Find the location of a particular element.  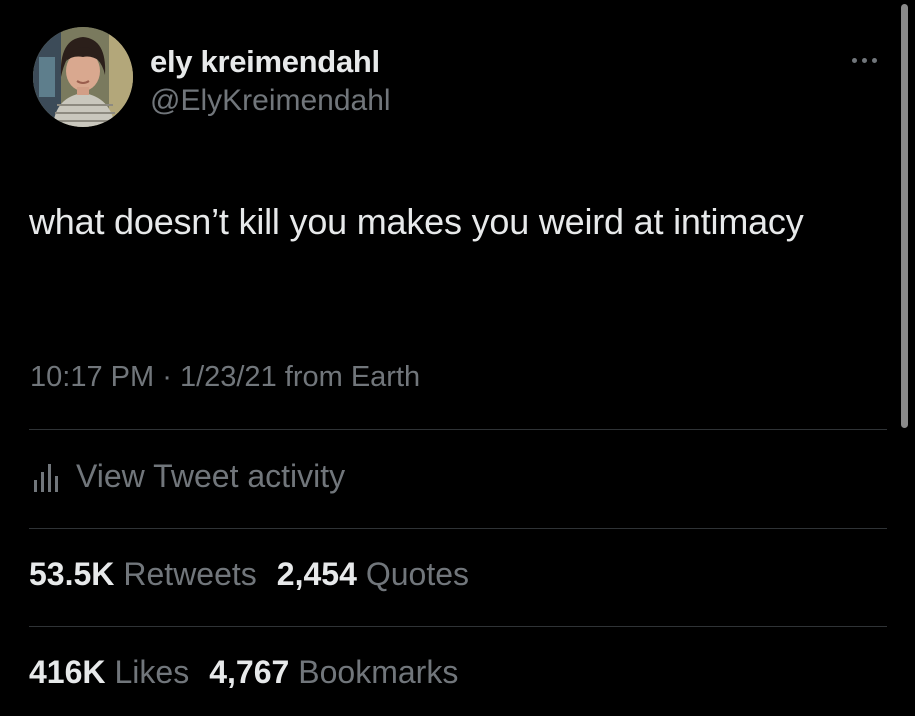

view-tweet-activity-link: View Tweet activity is located at coordinates (187, 476).